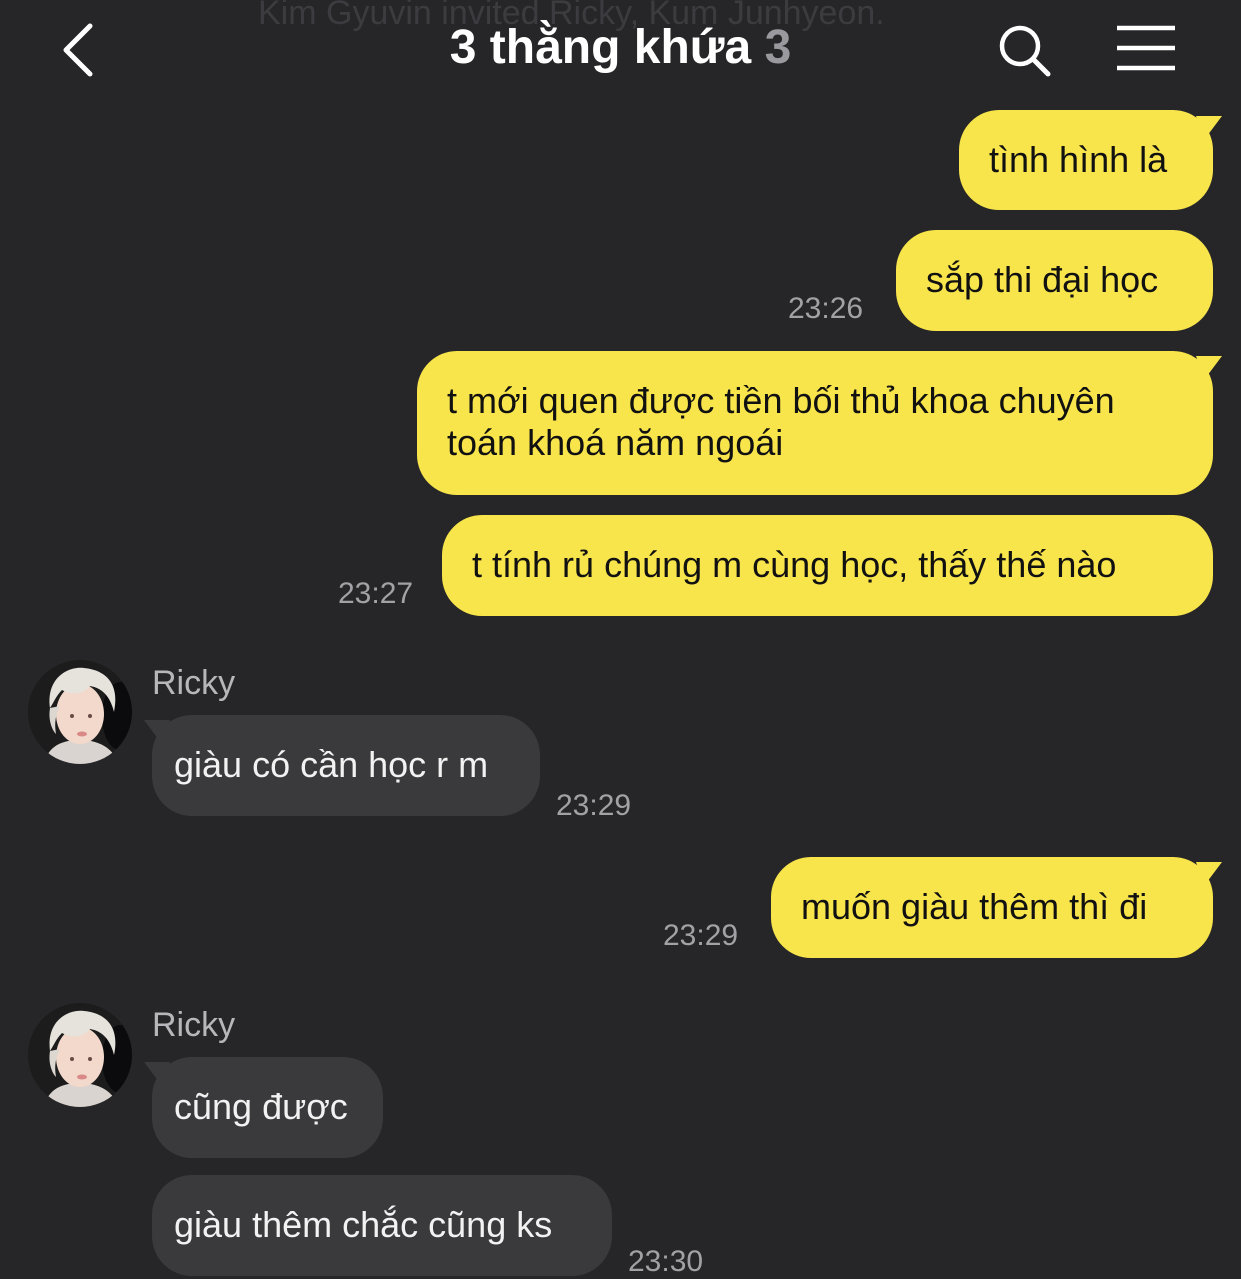 This screenshot has height=1279, width=1241. I want to click on message-text: giàu thêm chắc cũng ks, so click(363, 1224).